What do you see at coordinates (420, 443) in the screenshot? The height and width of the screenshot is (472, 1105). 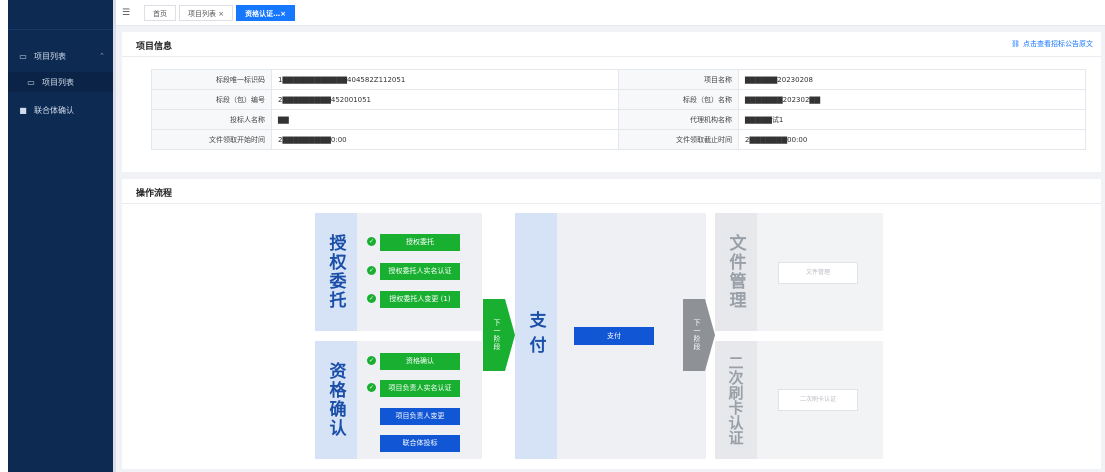 I see `step-consortium-bid: 联合体投标` at bounding box center [420, 443].